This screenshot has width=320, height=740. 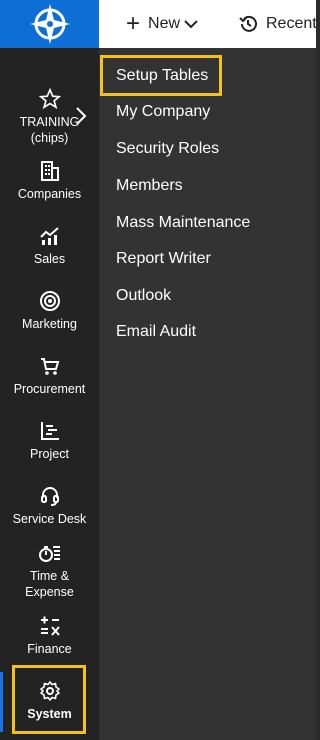 I want to click on nav-label-procurement: Procurement, so click(x=49, y=389).